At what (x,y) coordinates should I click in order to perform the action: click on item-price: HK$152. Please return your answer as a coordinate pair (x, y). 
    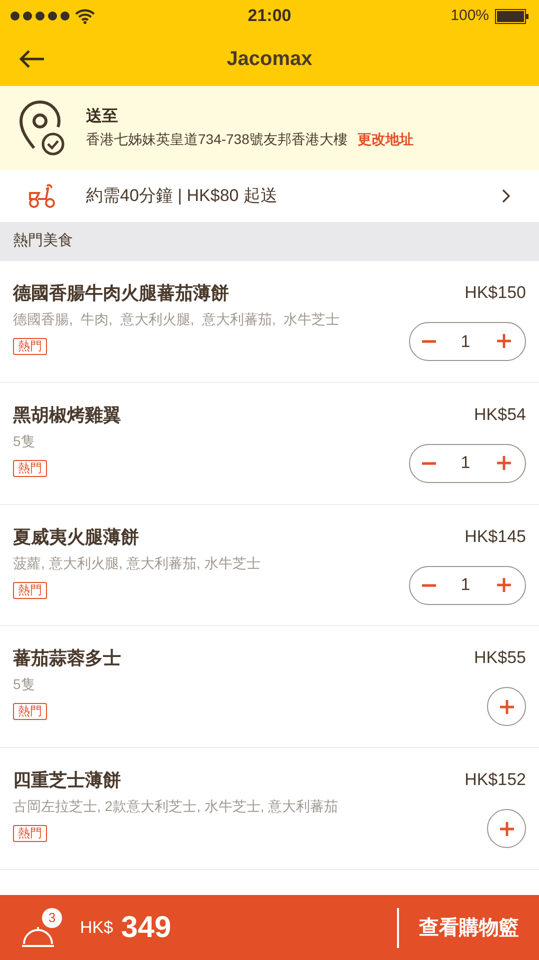
    Looking at the image, I should click on (495, 780).